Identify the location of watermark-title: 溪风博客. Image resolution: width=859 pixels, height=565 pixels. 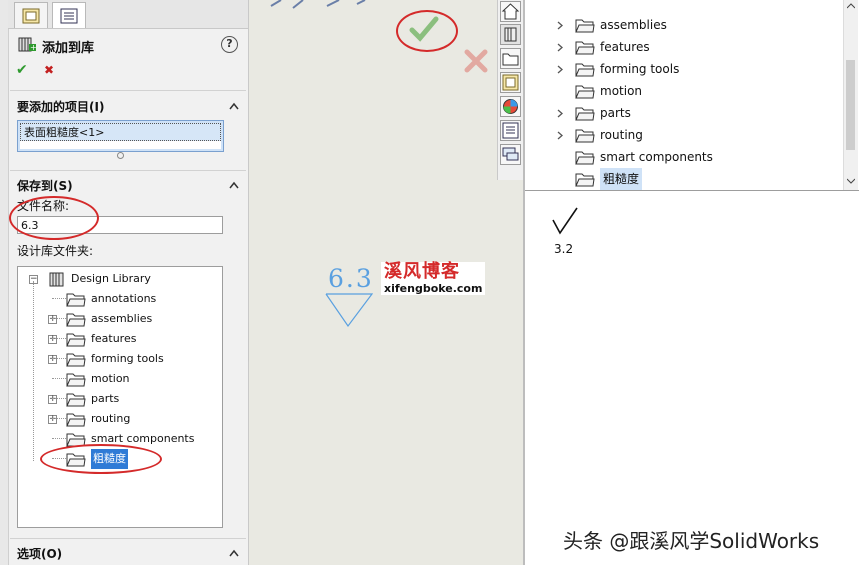
(422, 271).